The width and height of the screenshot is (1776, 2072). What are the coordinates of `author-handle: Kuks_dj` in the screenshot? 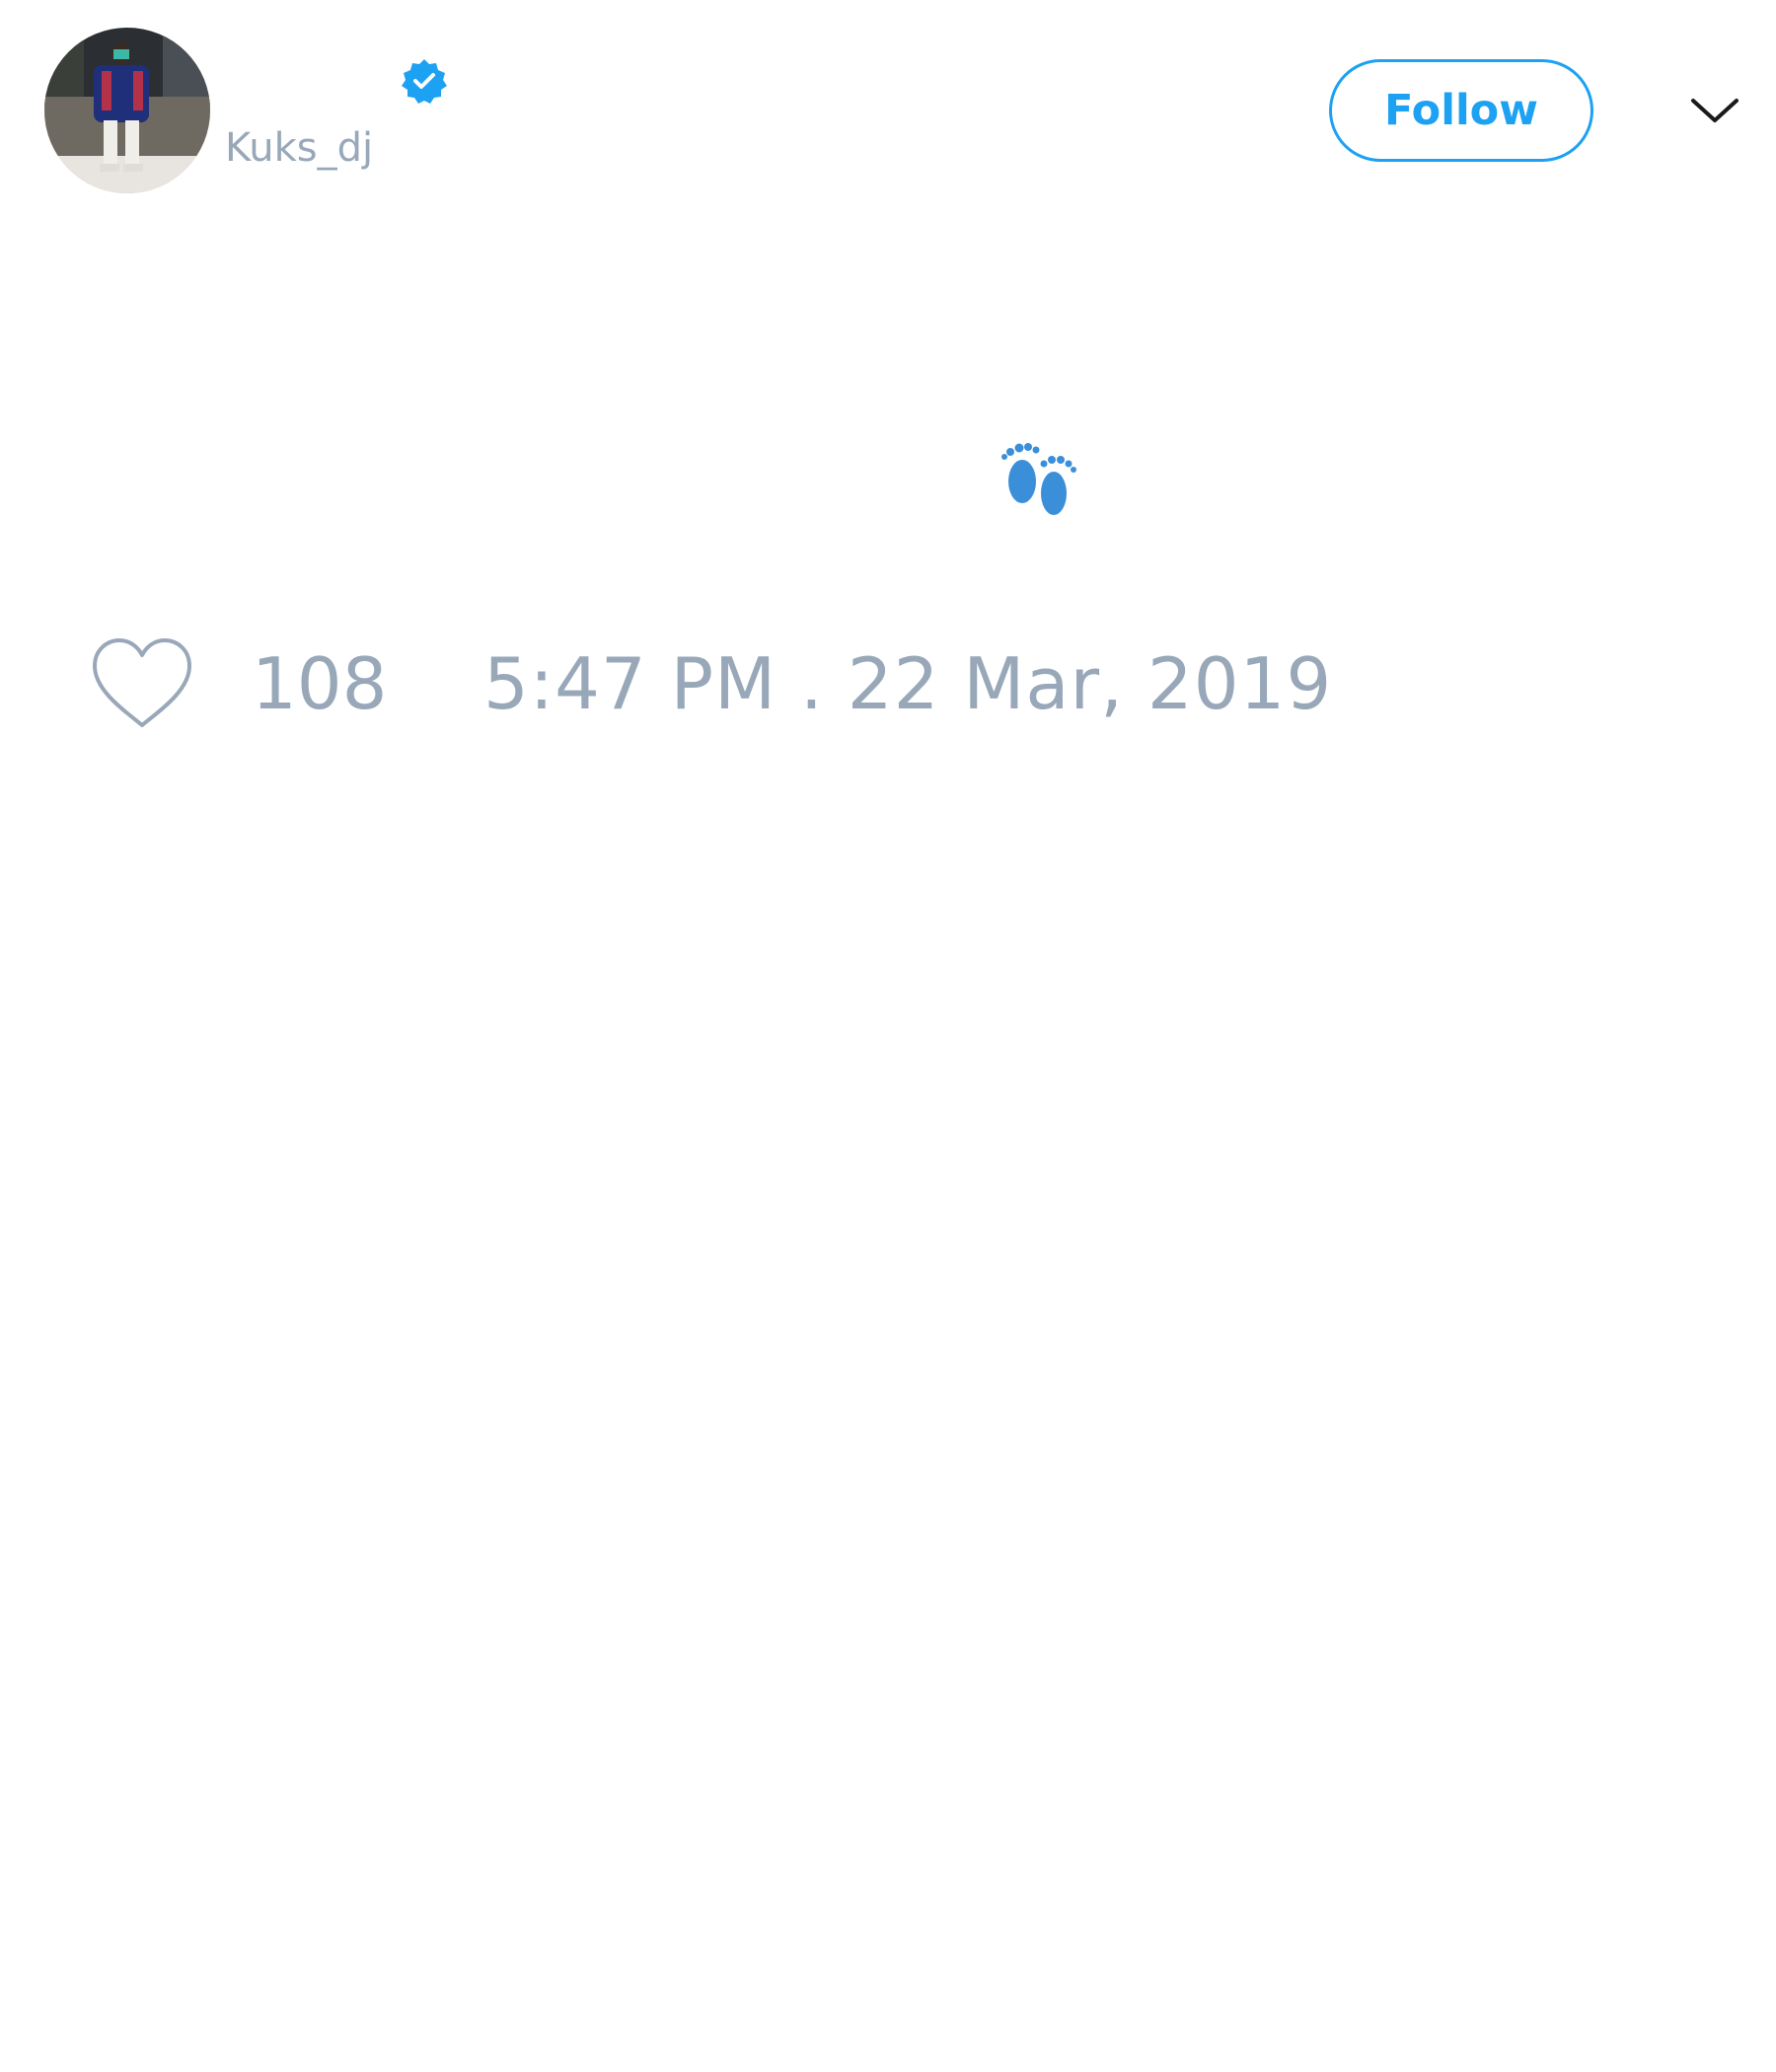 It's located at (299, 148).